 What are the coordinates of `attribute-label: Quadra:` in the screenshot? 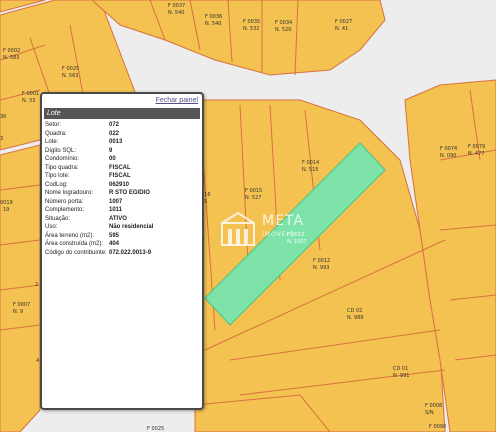 It's located at (56, 133).